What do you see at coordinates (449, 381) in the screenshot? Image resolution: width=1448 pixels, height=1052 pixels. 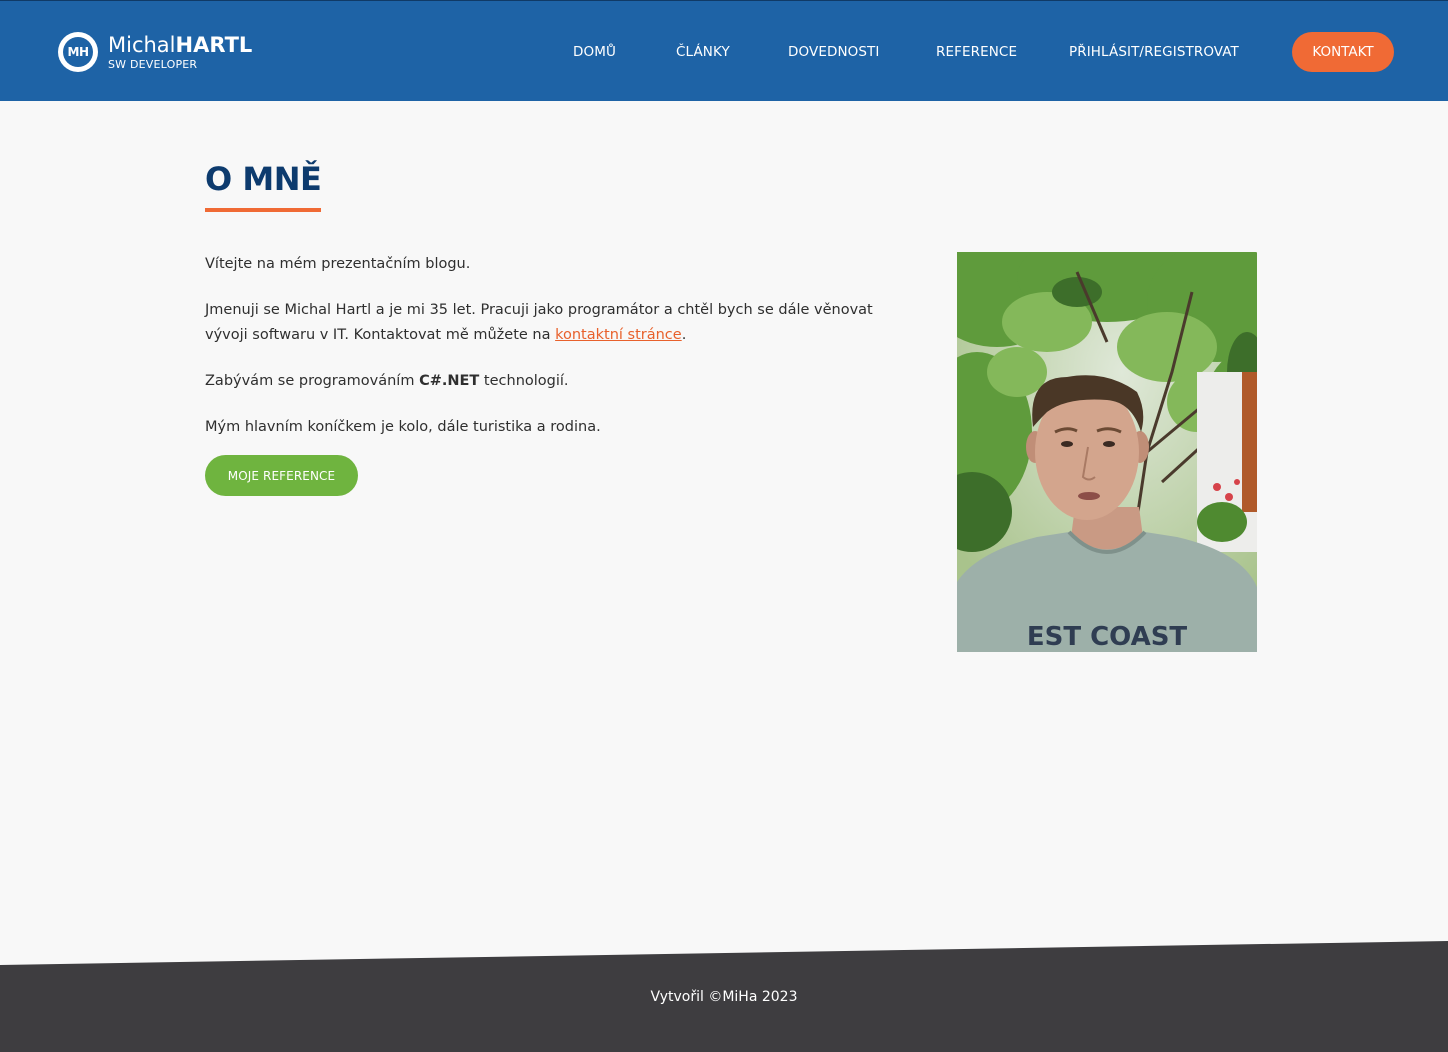 I see `tech-highlight: C#.NET` at bounding box center [449, 381].